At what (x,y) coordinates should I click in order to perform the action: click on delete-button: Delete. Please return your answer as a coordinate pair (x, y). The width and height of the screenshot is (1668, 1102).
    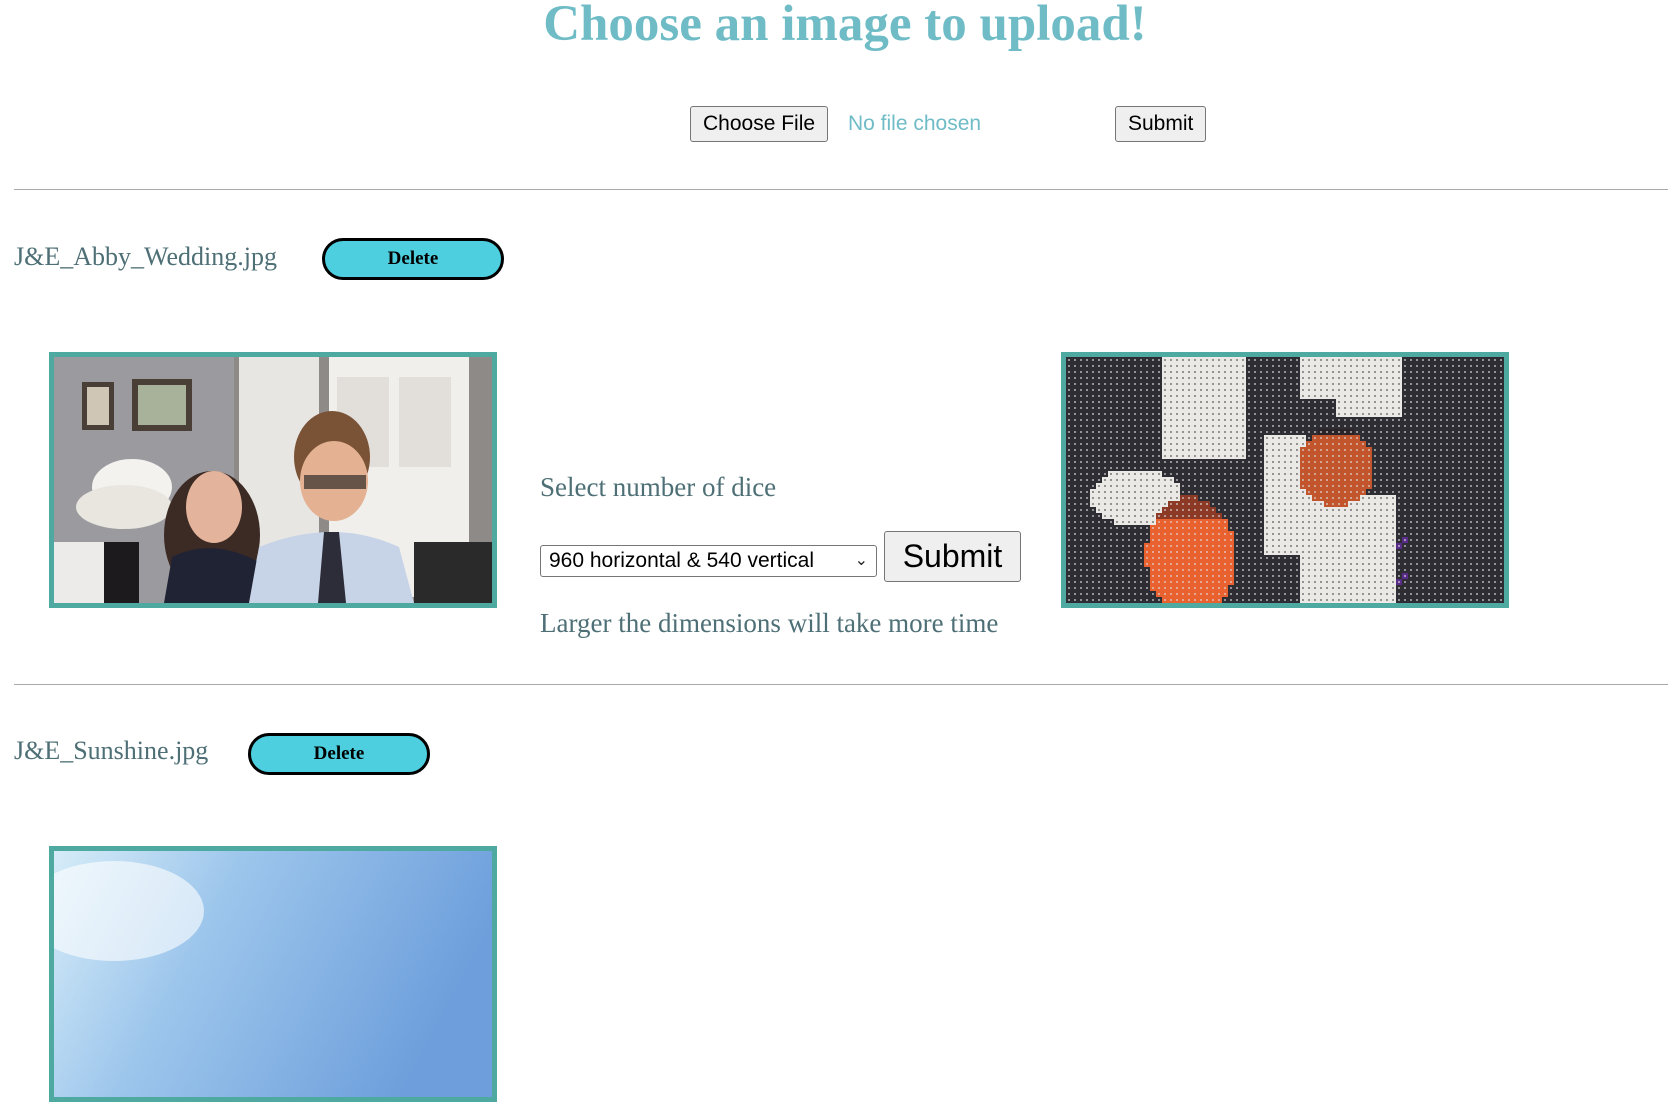
    Looking at the image, I should click on (413, 259).